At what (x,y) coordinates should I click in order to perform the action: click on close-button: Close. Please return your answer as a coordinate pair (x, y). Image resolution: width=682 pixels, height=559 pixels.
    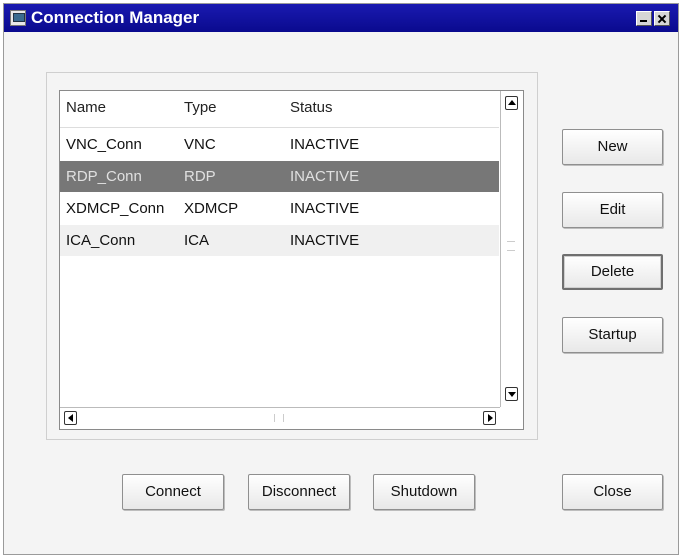
    Looking at the image, I should click on (612, 492).